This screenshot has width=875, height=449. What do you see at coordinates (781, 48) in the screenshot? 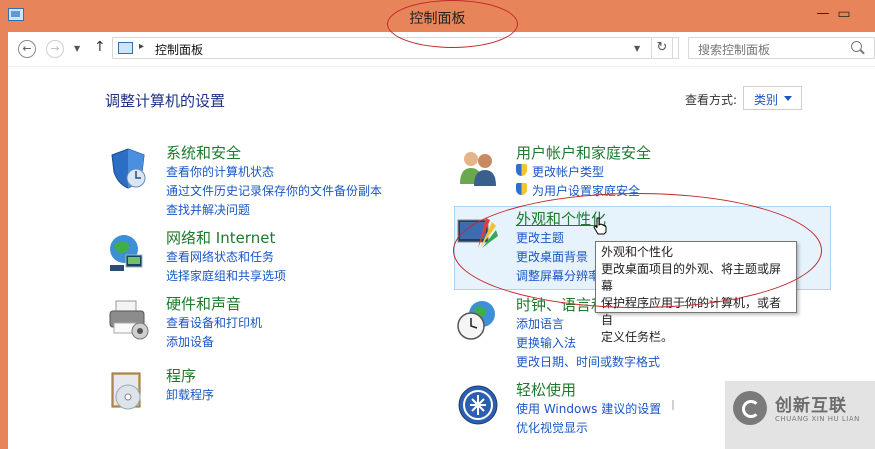
I see `search-input` at bounding box center [781, 48].